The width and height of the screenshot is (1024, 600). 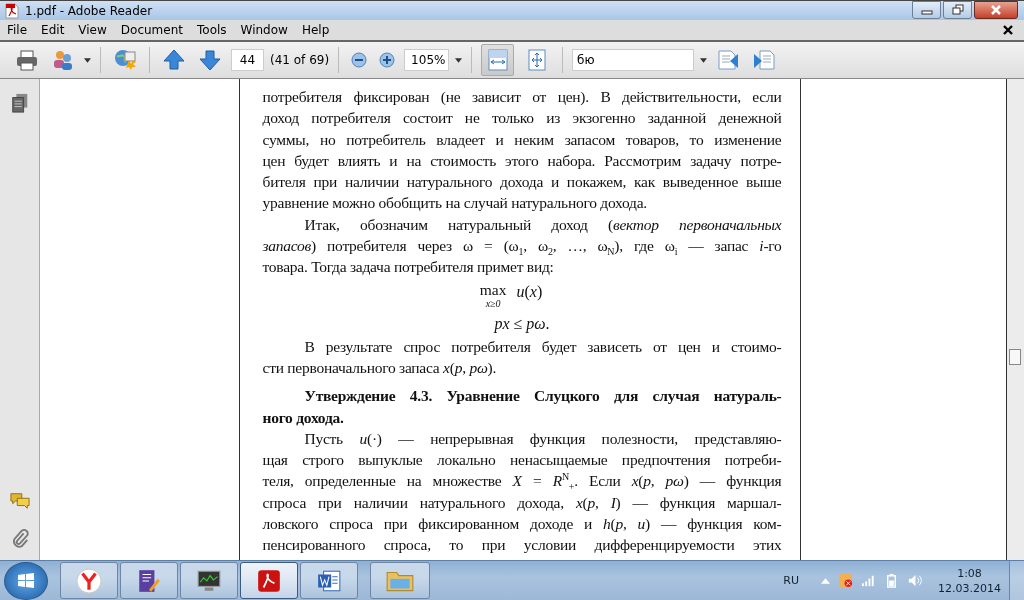 What do you see at coordinates (522, 357) in the screenshot?
I see `paragraph: В результате спрос потребителя будет зависеть от цен и стоимо- сти первоначального запаса x(p, pω).` at bounding box center [522, 357].